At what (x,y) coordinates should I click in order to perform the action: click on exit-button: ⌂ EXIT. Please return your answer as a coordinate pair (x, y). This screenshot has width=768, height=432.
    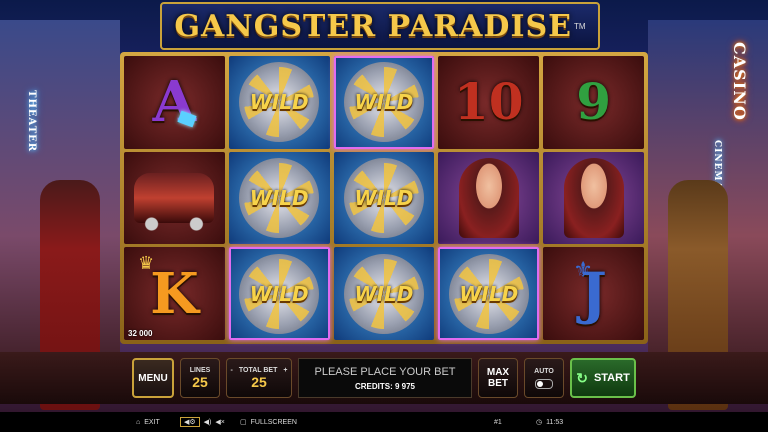
    Looking at the image, I should click on (148, 422).